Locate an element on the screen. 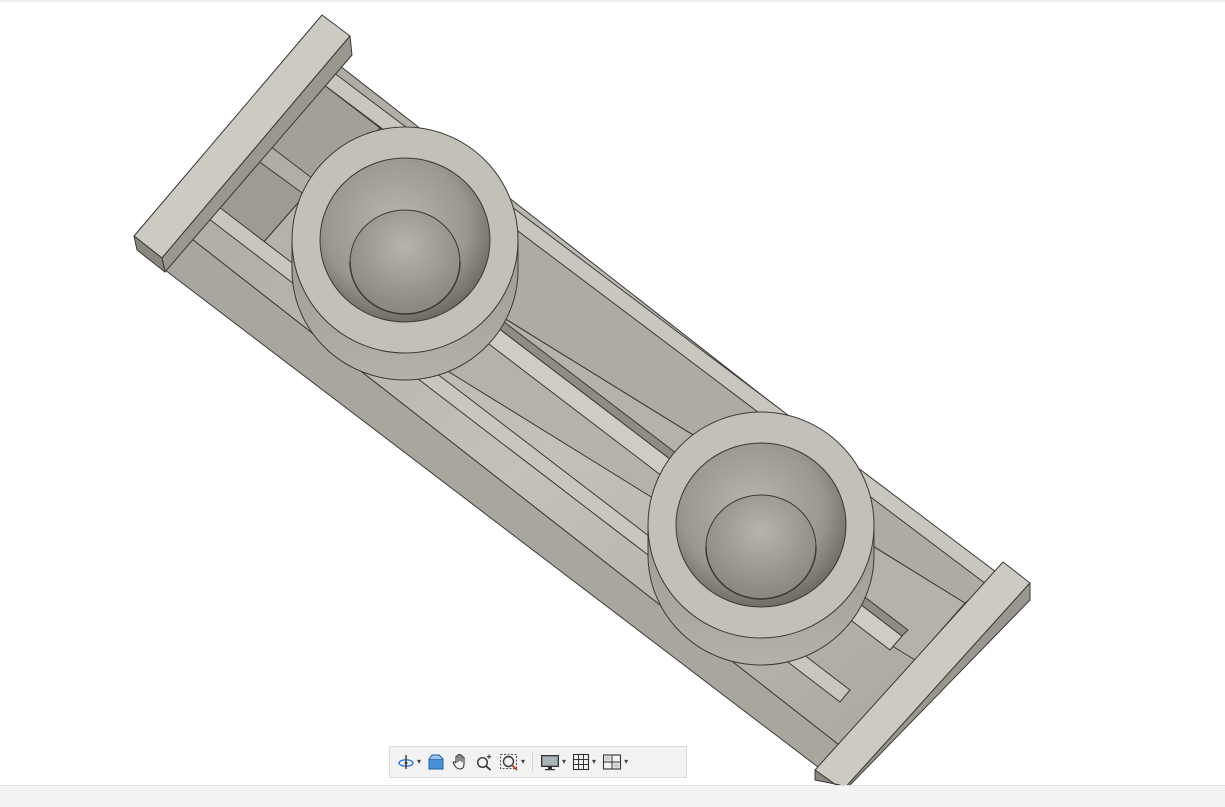  grid-settings-button: ▾ is located at coordinates (584, 762).